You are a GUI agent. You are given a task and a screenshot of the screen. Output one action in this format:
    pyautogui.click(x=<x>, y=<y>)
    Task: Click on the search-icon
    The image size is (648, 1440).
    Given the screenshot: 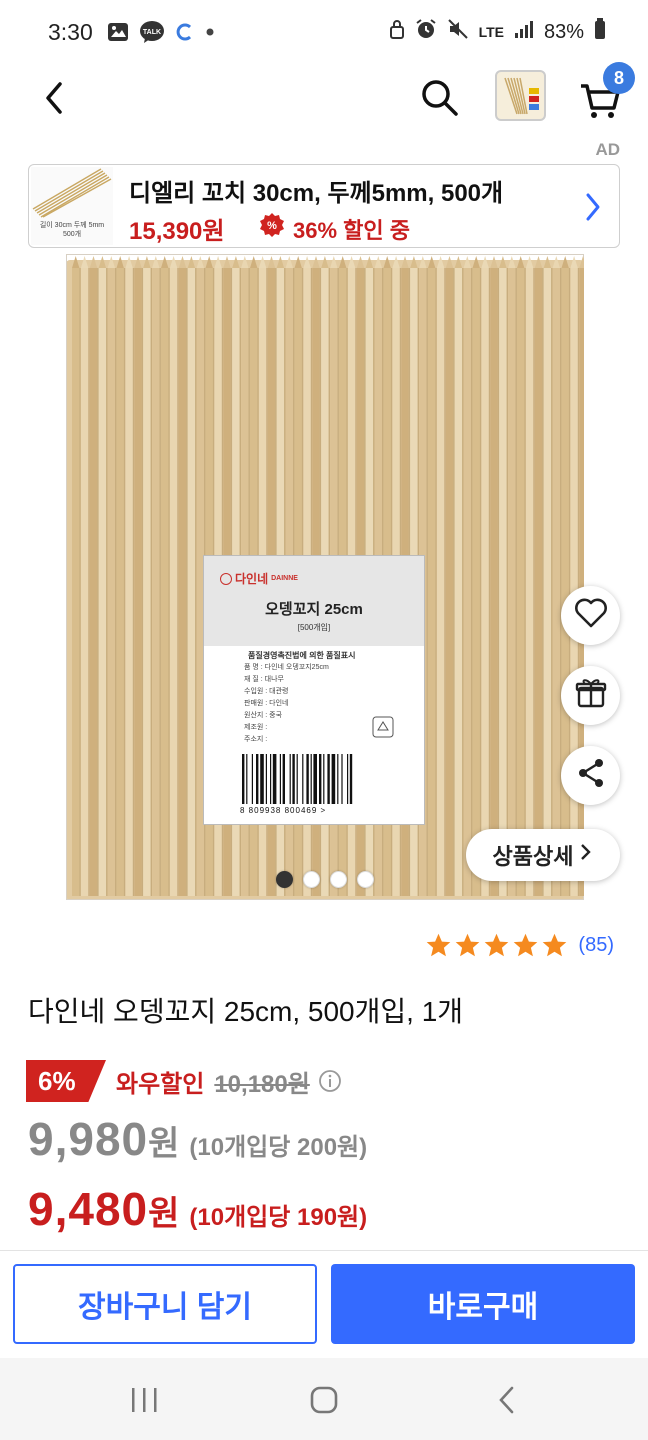 What is the action you would take?
    pyautogui.click(x=440, y=98)
    